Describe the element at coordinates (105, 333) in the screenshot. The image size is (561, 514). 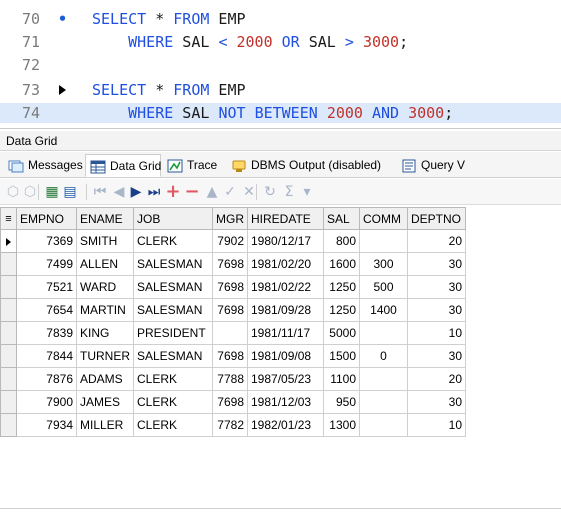
I see `cell-ename: KING` at that location.